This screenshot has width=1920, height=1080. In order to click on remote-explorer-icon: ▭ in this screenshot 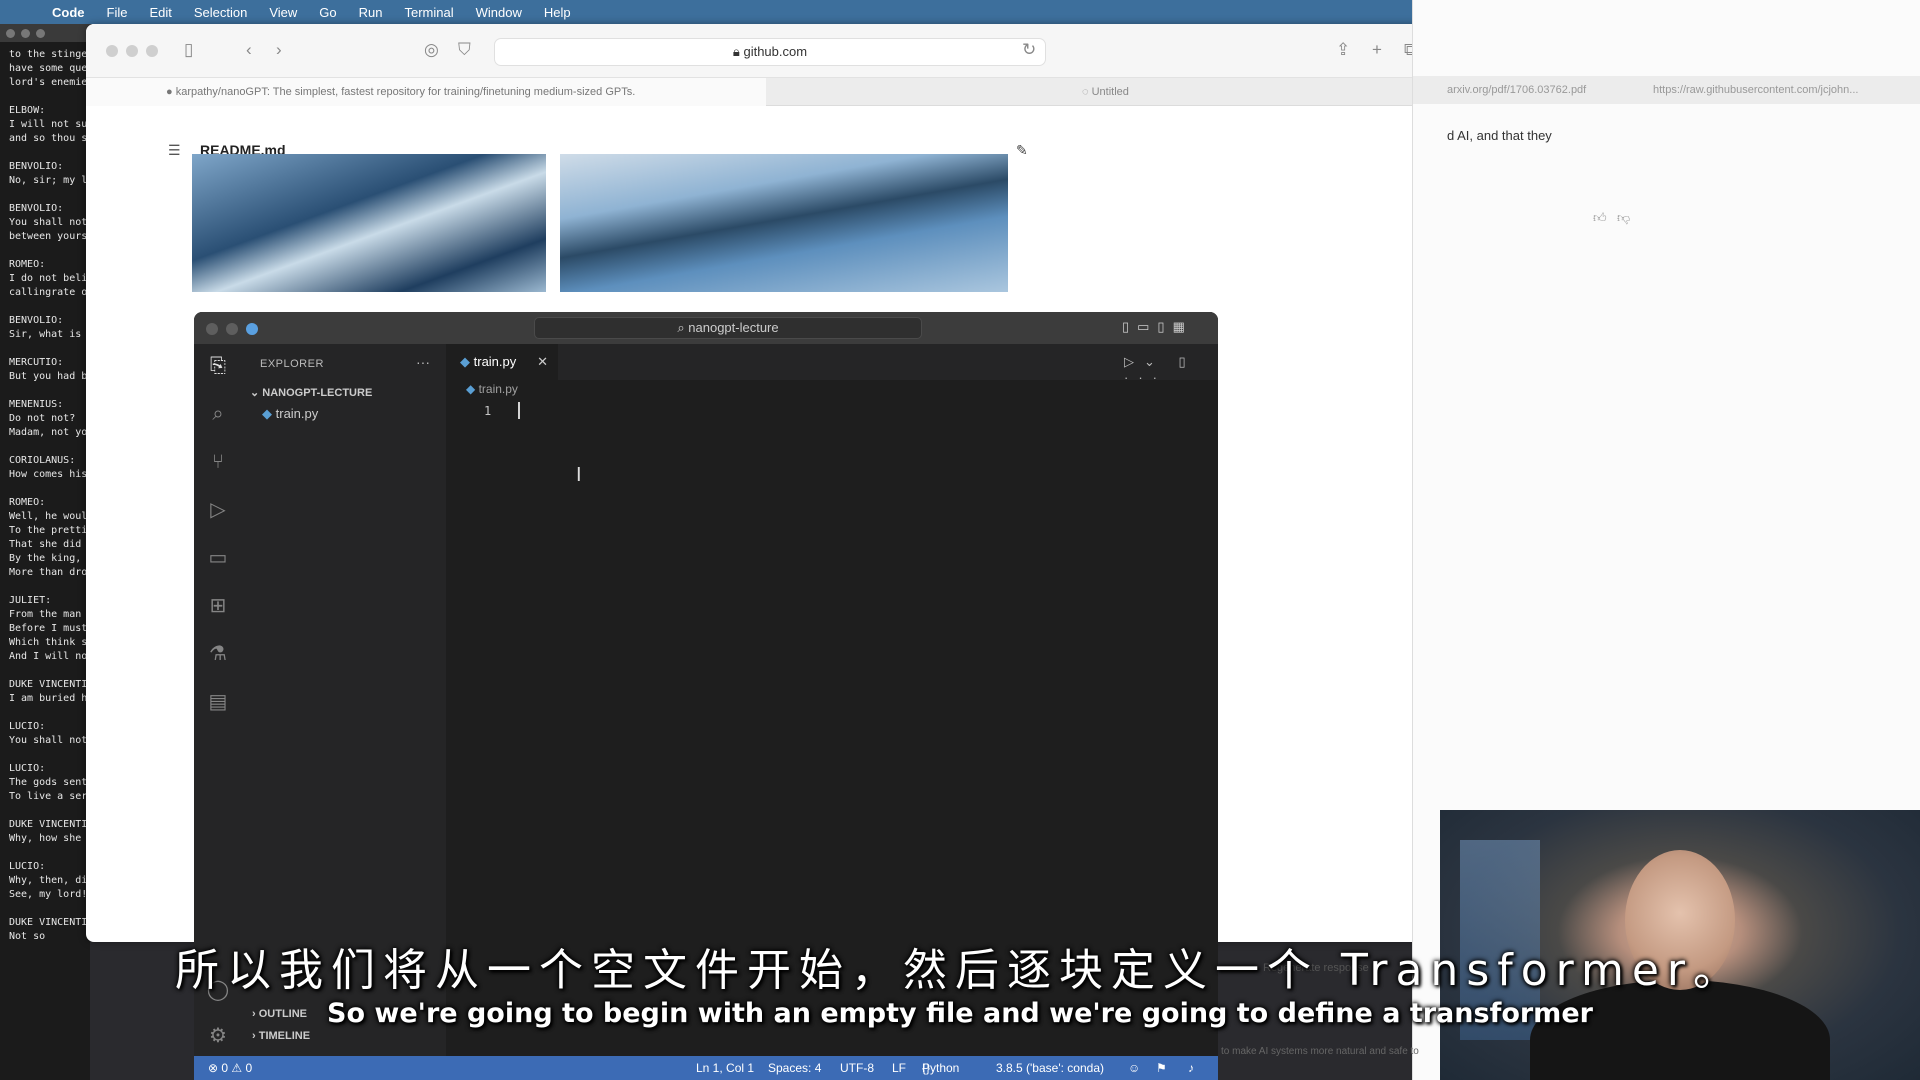, I will do `click(218, 558)`.